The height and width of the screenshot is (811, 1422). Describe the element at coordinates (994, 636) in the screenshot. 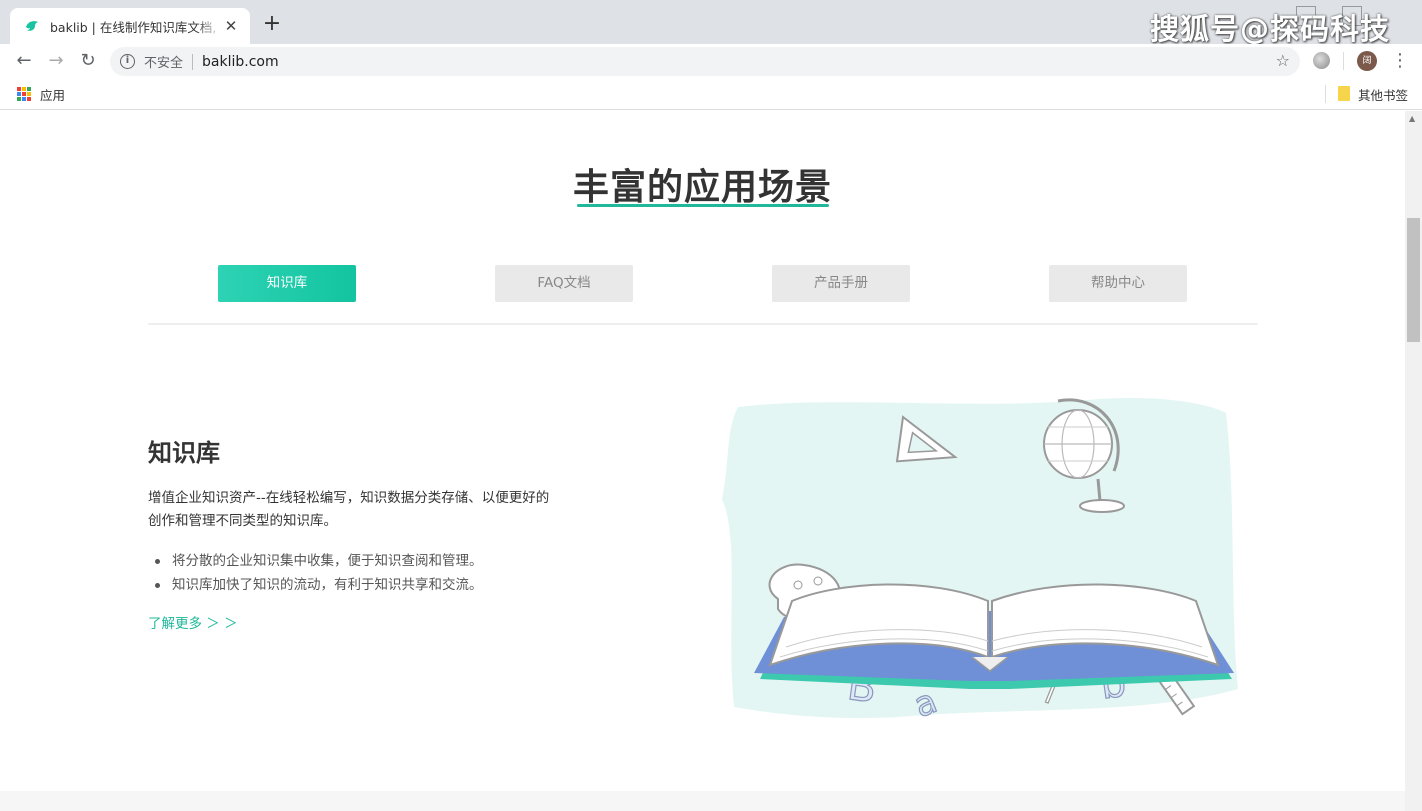

I see `book-icon` at that location.